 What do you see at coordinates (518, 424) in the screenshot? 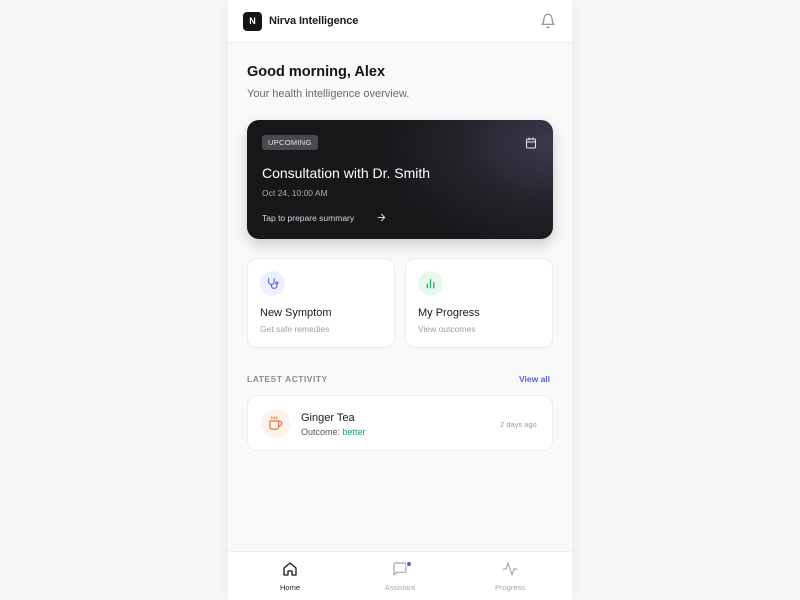
I see `activity-time: 2 days ago` at bounding box center [518, 424].